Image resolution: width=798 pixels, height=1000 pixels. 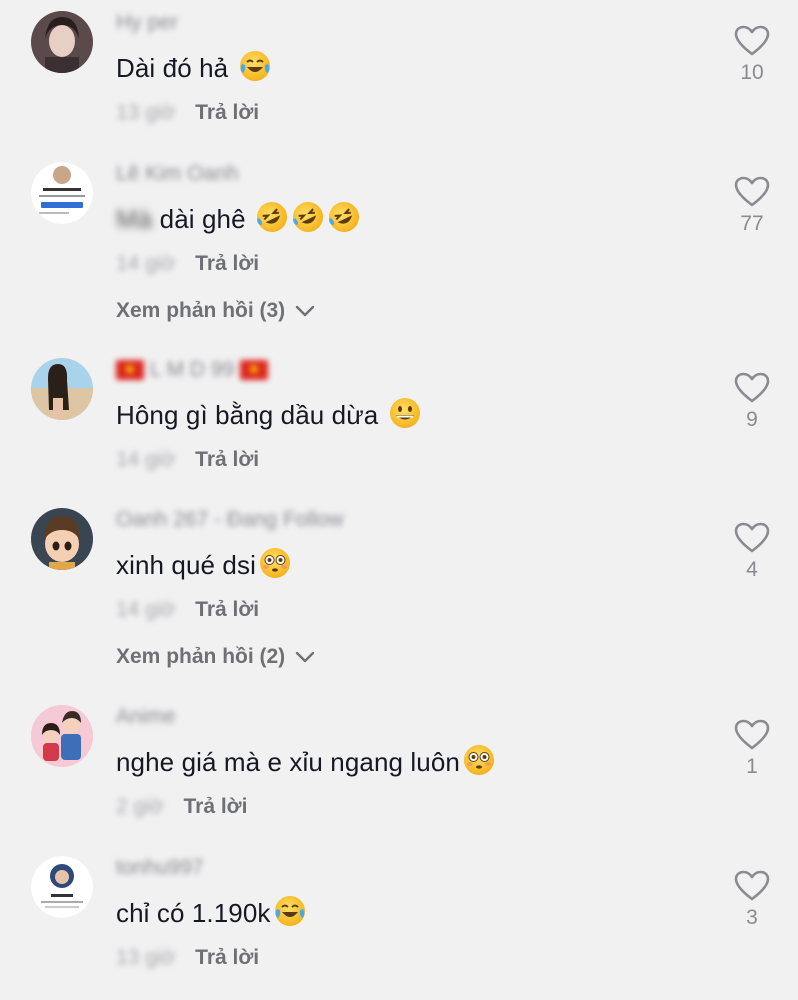 I want to click on like-button: 3, so click(x=752, y=900).